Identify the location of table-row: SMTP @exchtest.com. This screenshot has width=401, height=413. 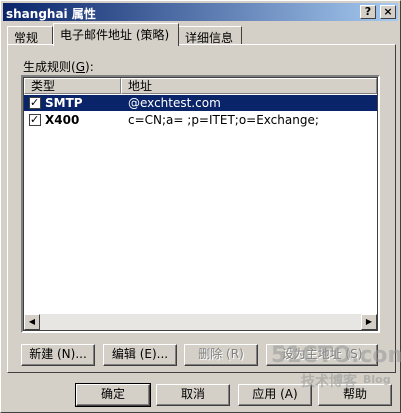
(200, 103).